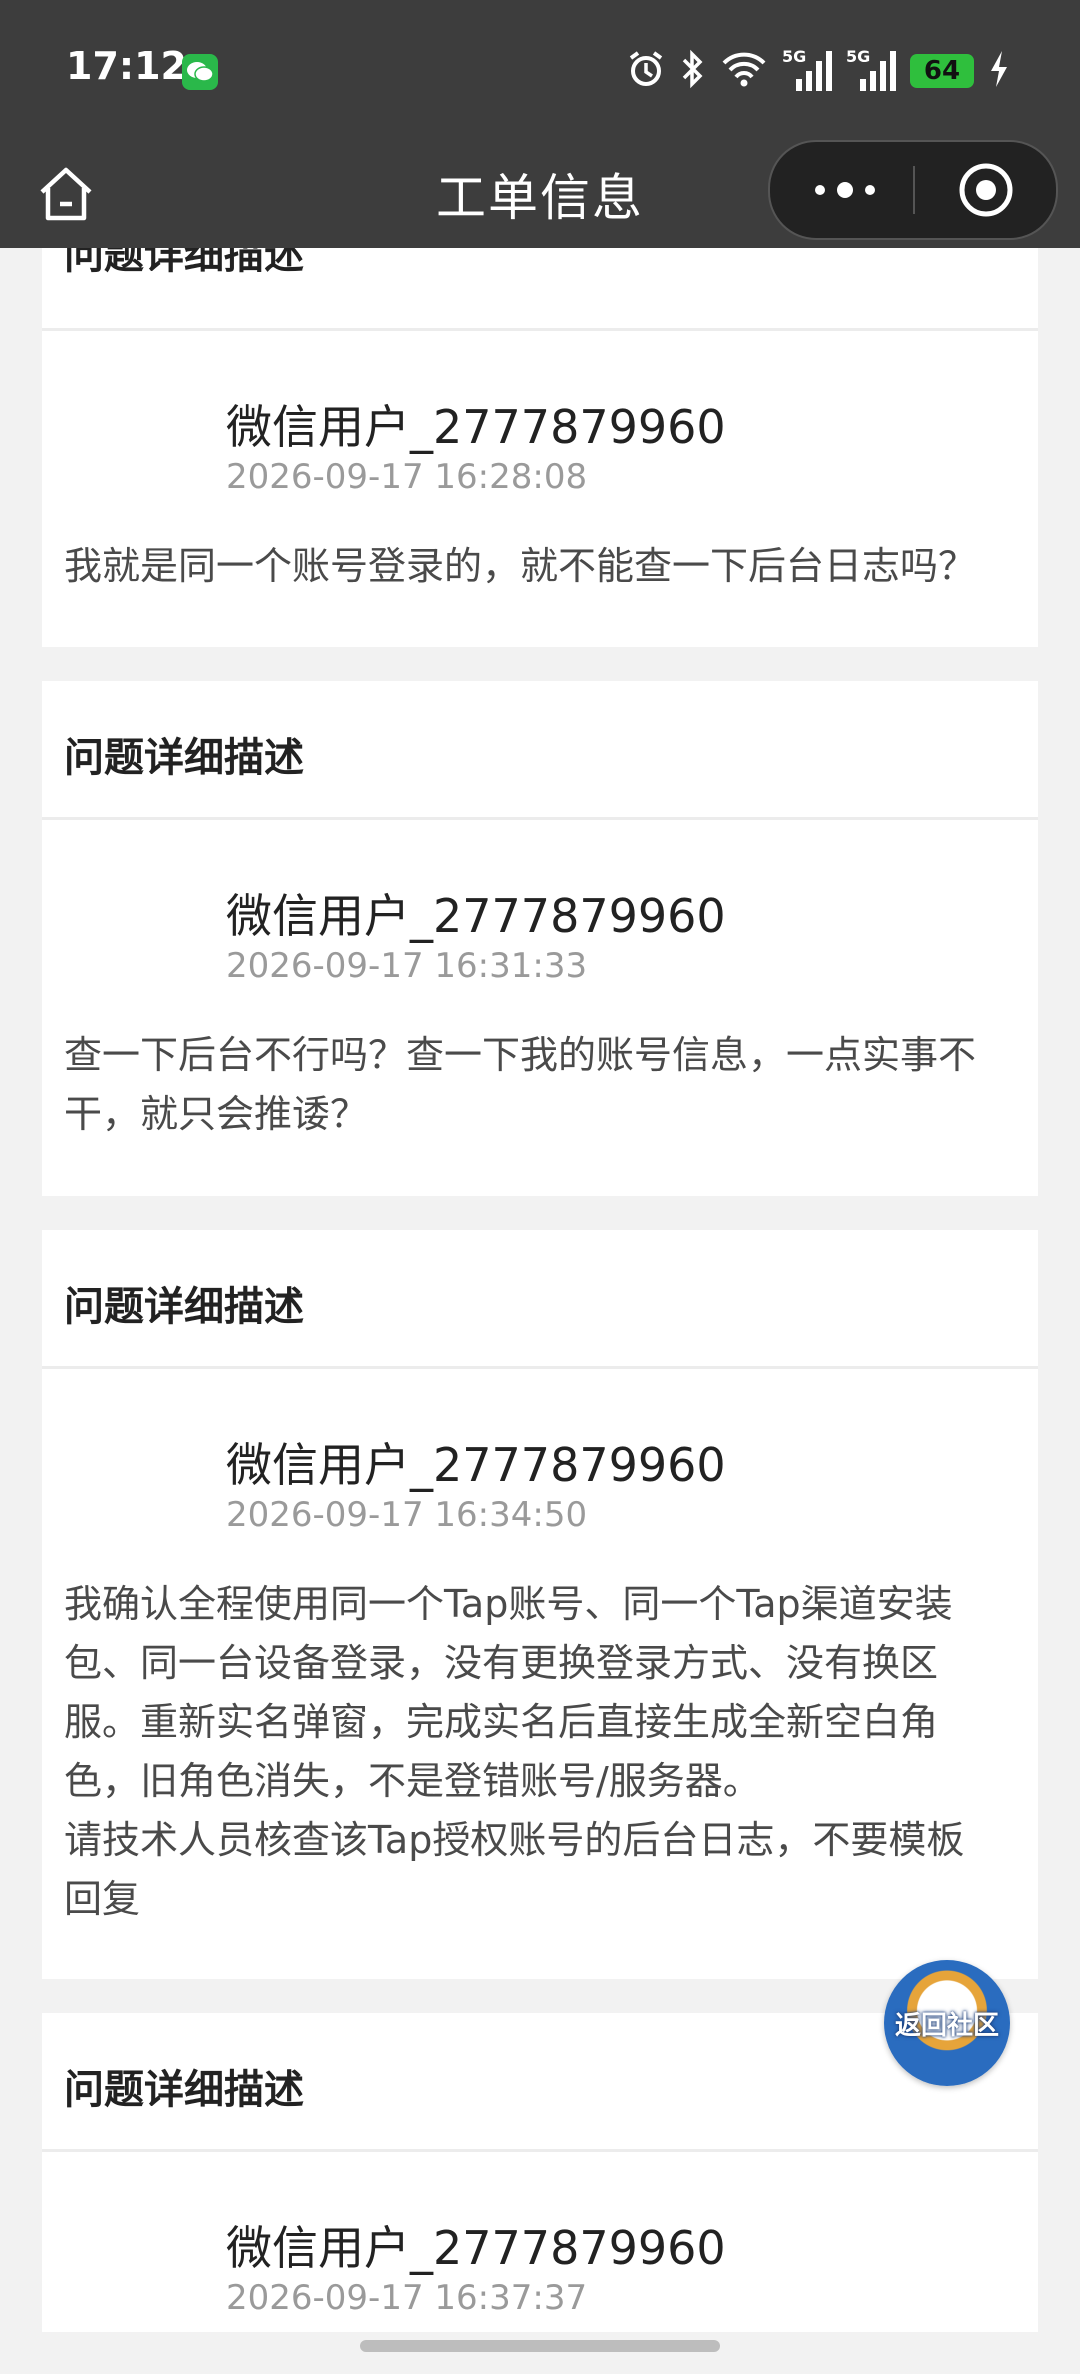 Image resolution: width=1080 pixels, height=2374 pixels. I want to click on alarm-icon, so click(646, 71).